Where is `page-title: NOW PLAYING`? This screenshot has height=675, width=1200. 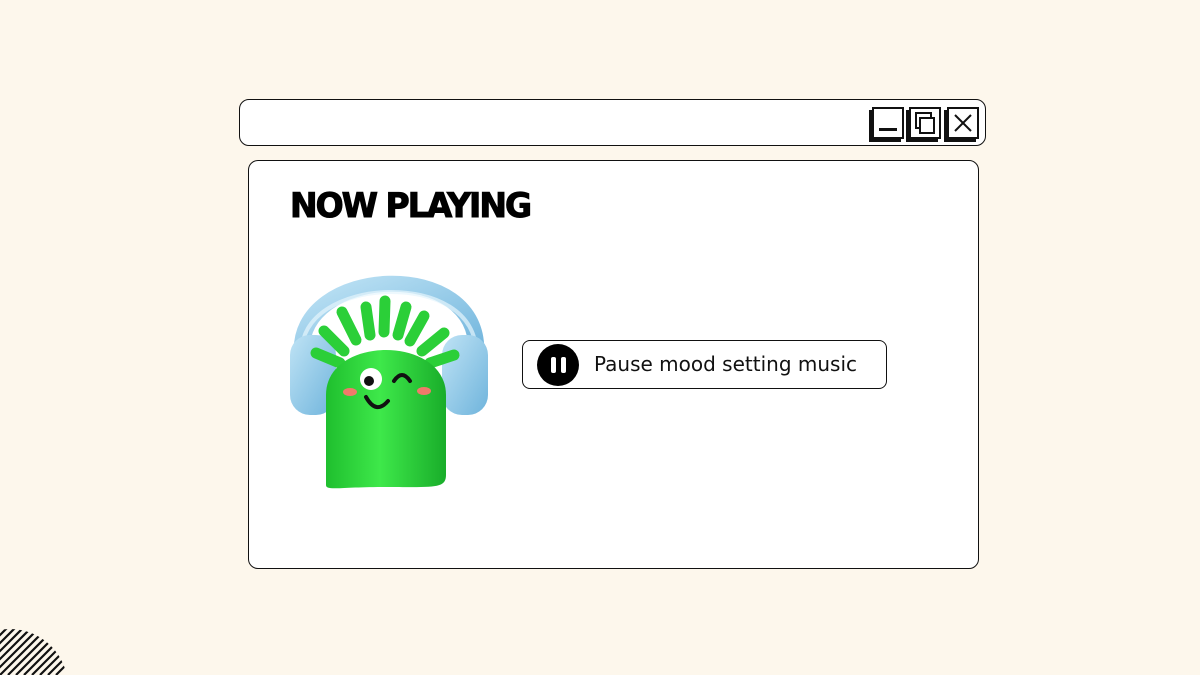
page-title: NOW PLAYING is located at coordinates (410, 205).